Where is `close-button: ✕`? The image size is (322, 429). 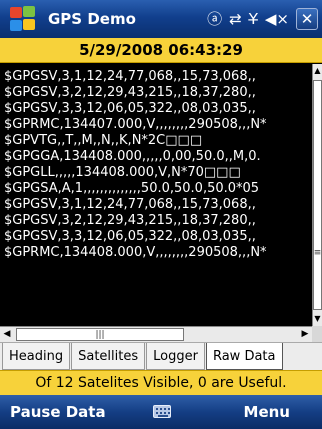 close-button: ✕ is located at coordinates (307, 19).